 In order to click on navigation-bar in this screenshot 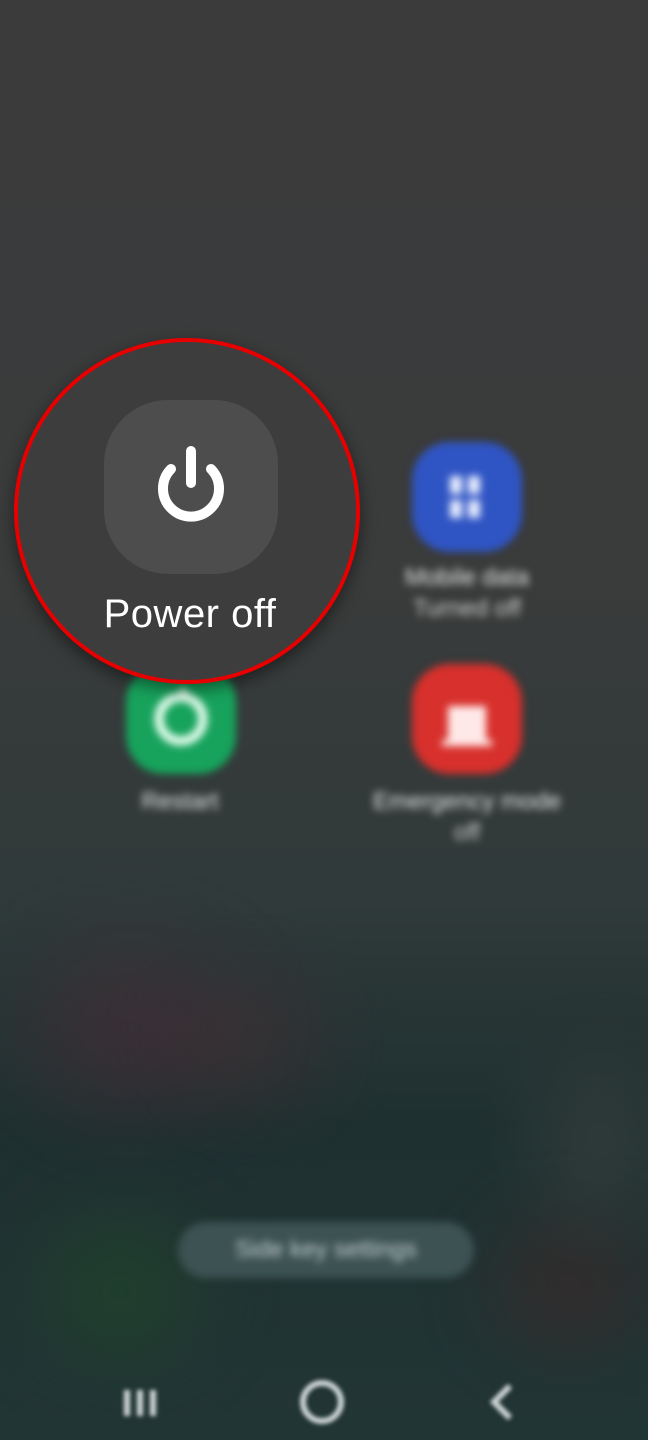, I will do `click(324, 1400)`.